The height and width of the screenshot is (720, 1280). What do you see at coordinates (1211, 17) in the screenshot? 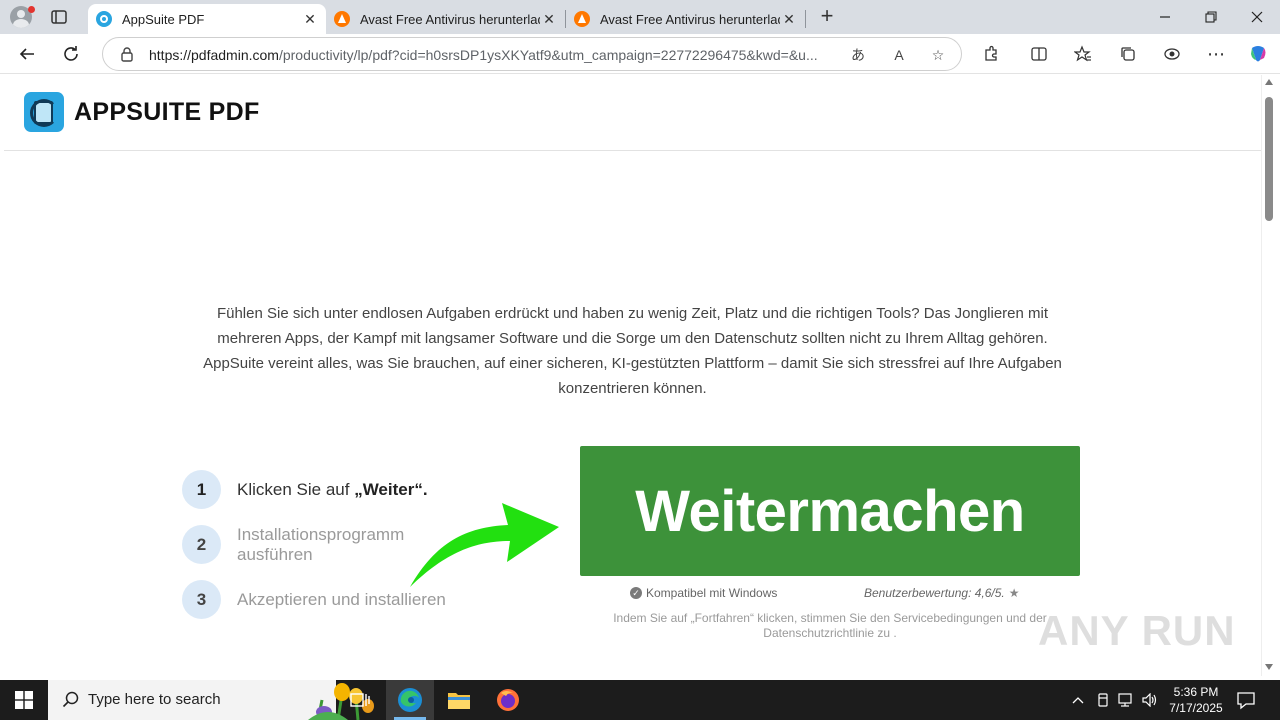
I see `restore-button` at bounding box center [1211, 17].